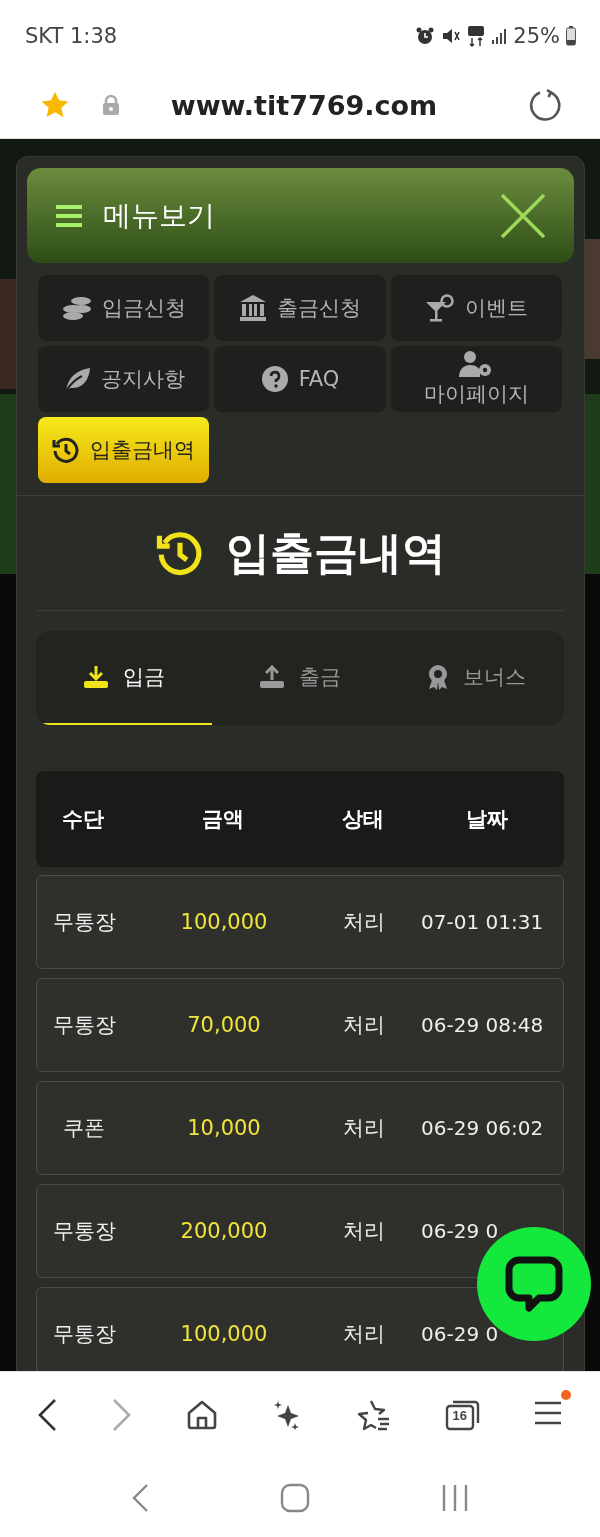 The height and width of the screenshot is (1537, 600). I want to click on tab: 입금, so click(124, 678).